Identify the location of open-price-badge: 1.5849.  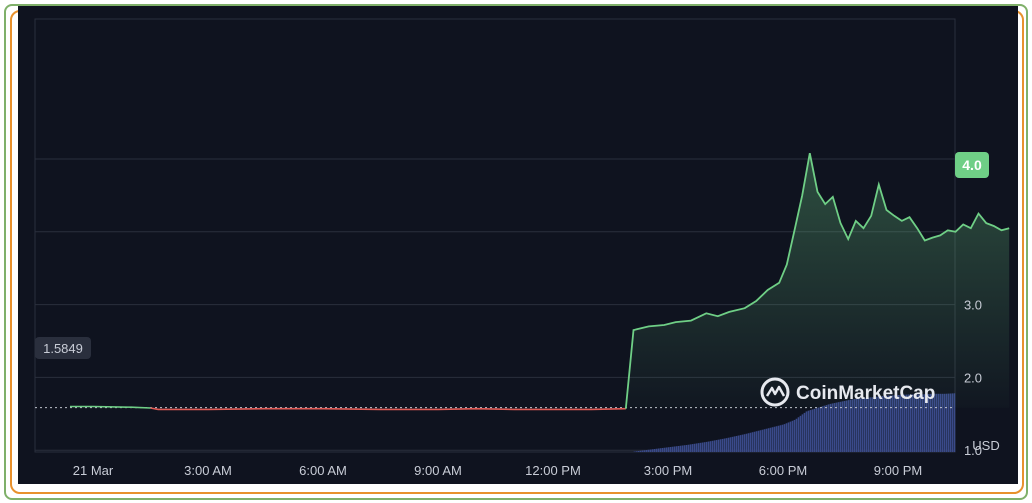
(63, 348).